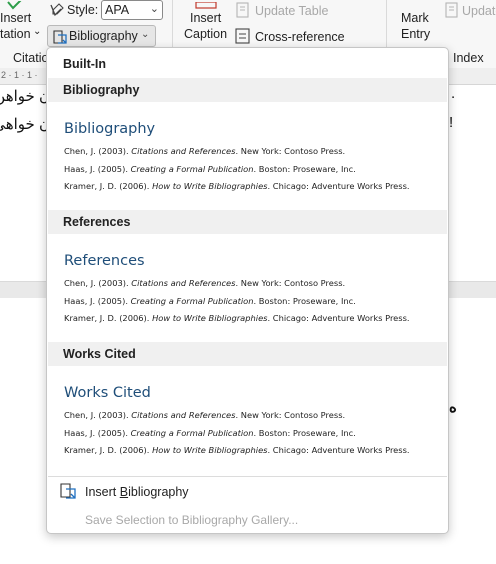  I want to click on update-table-icon, so click(243, 12).